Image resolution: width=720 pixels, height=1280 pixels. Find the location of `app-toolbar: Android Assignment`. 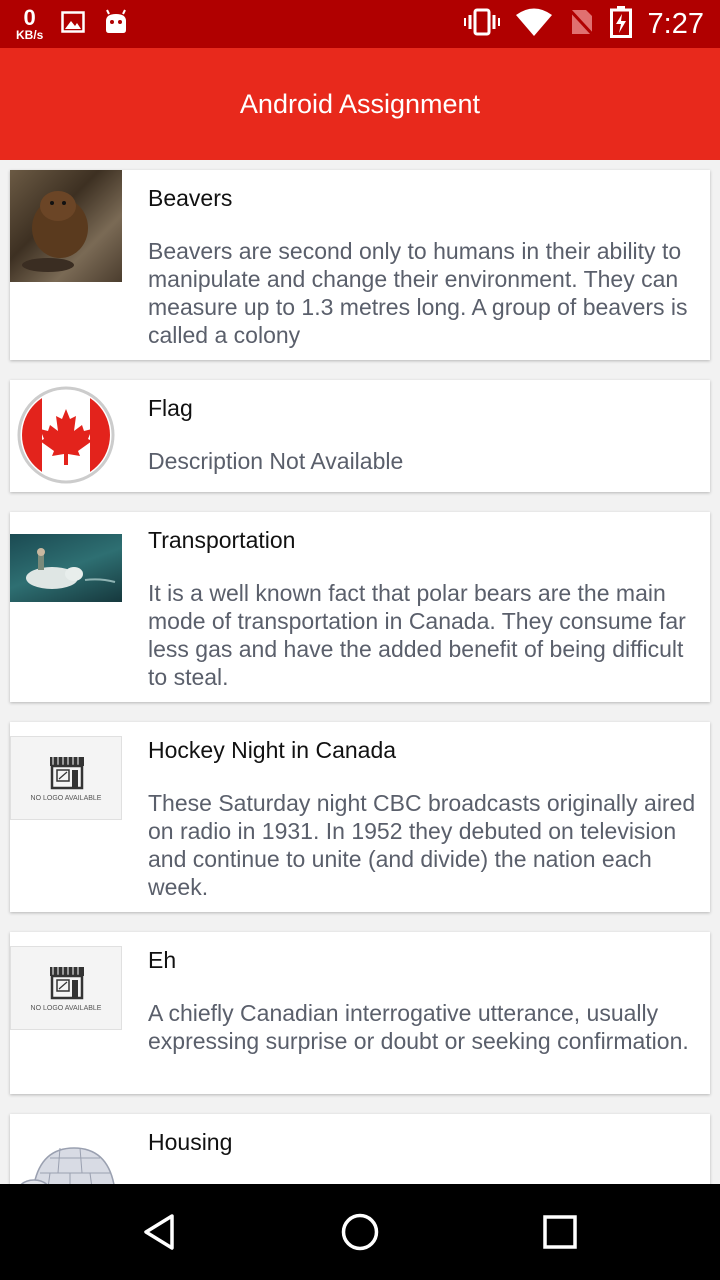

app-toolbar: Android Assignment is located at coordinates (360, 104).